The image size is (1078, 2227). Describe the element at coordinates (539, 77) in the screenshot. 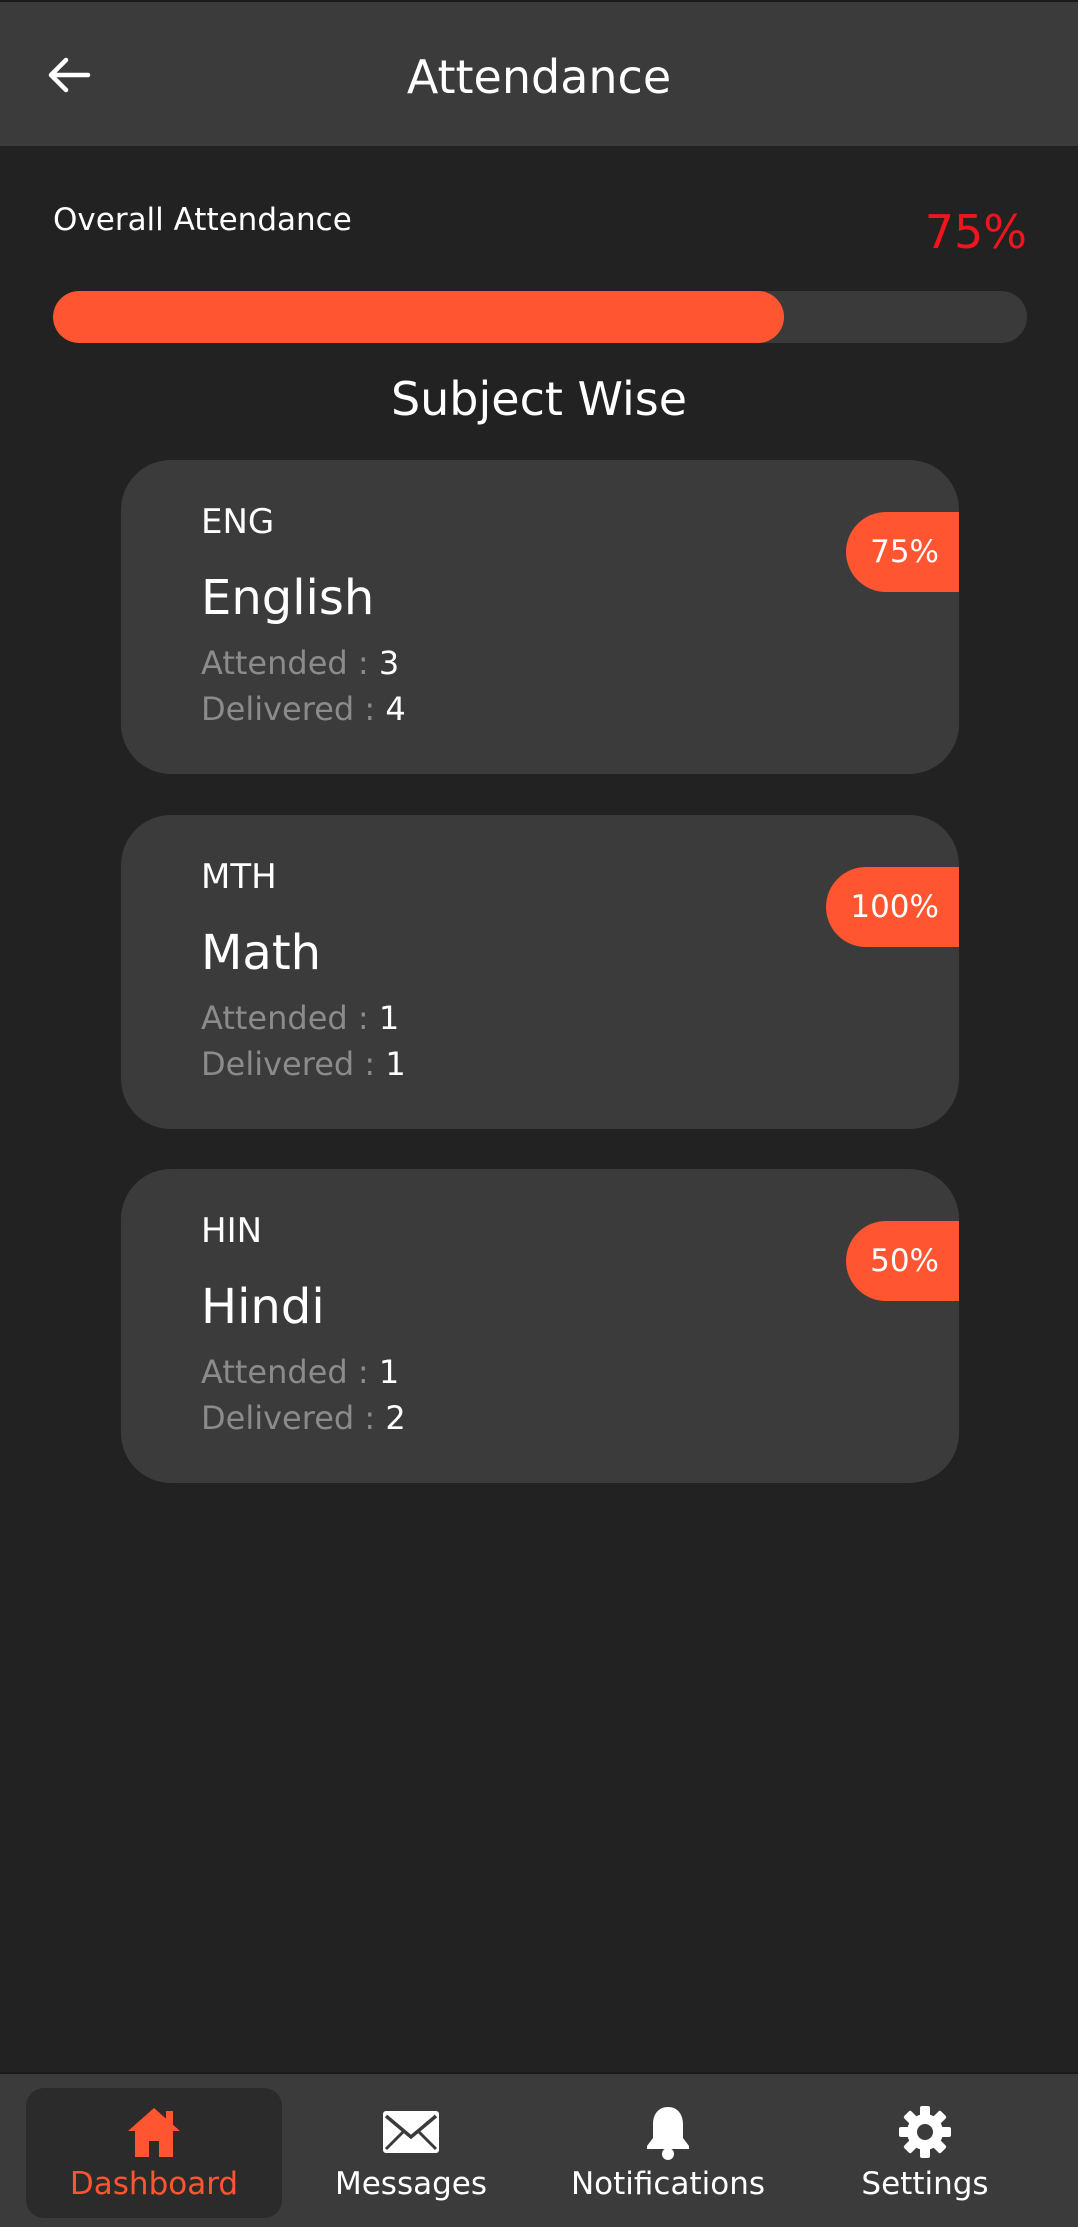

I see `page-title: Attendance` at that location.